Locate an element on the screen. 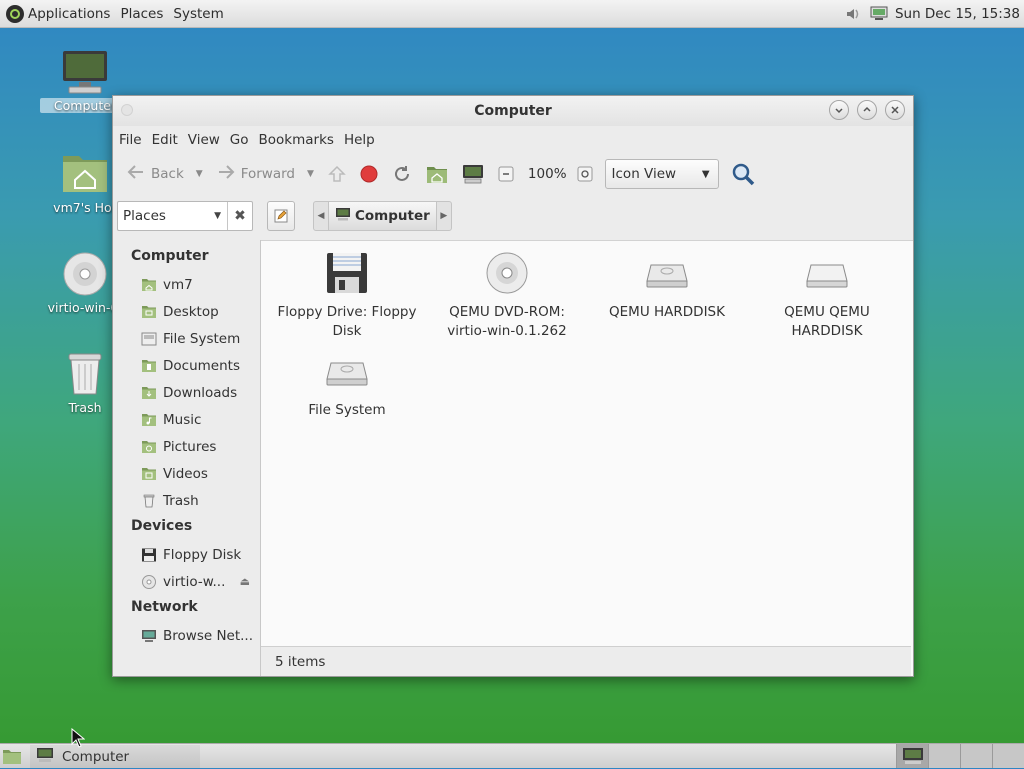 The width and height of the screenshot is (1024, 769). file-item-floppy: Floppy Drive: Floppy Disk is located at coordinates (347, 291).